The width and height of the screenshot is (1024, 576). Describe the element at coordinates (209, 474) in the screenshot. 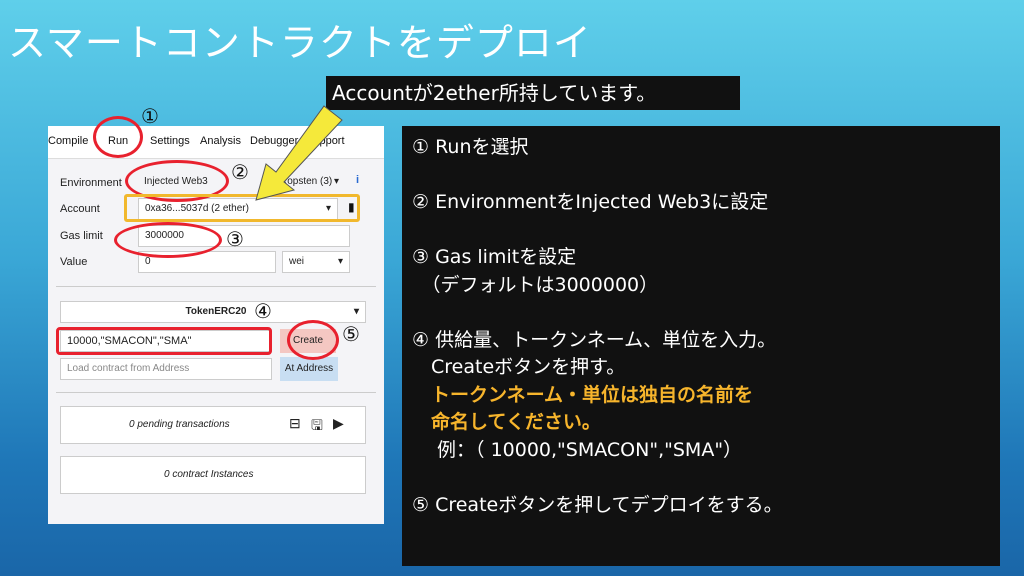

I see `contract-instances-text: 0 contract Instances` at that location.